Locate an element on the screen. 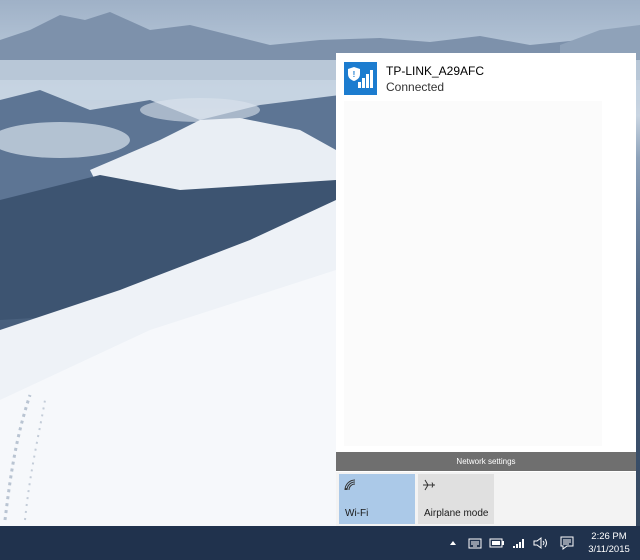 Image resolution: width=640 pixels, height=560 pixels. action-center-icon is located at coordinates (567, 543).